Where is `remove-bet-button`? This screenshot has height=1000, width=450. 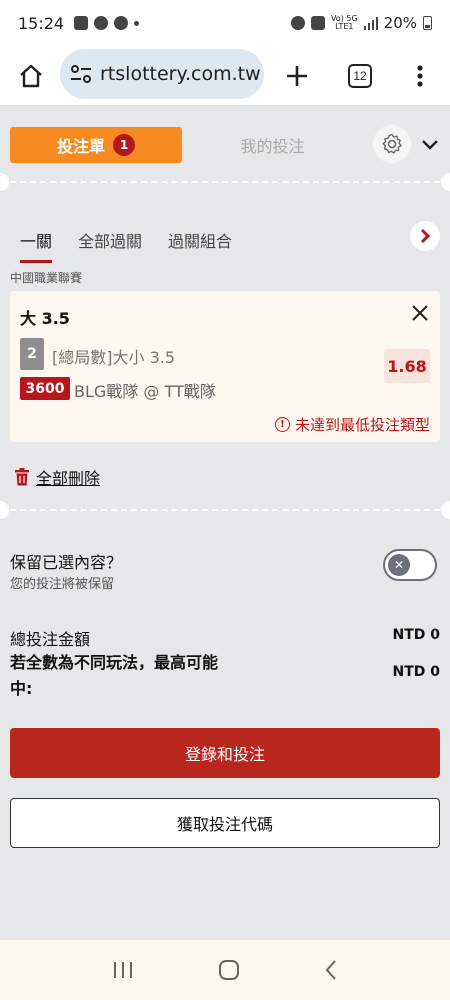 remove-bet-button is located at coordinates (420, 313).